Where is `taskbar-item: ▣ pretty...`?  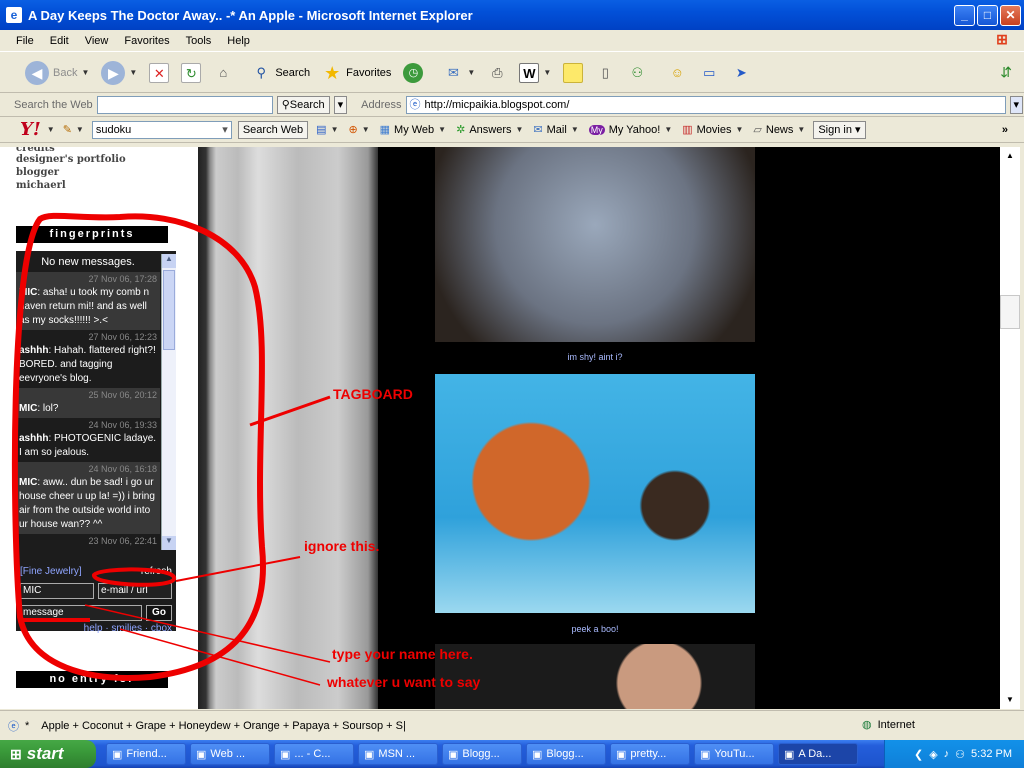
taskbar-item: ▣ pretty... is located at coordinates (650, 754).